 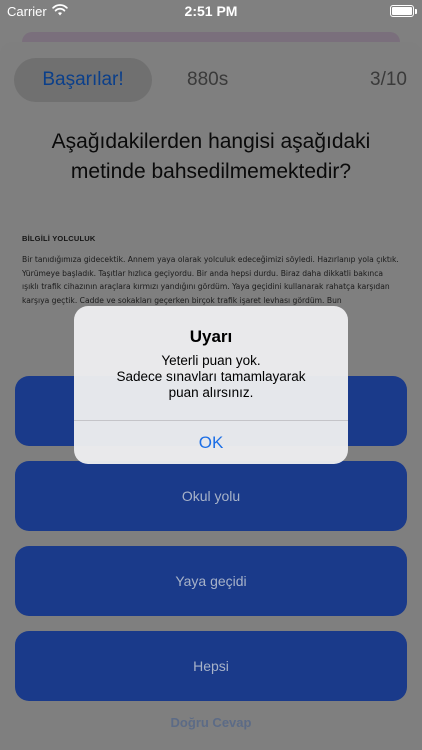 I want to click on alert-ok-button: OK, so click(x=211, y=442).